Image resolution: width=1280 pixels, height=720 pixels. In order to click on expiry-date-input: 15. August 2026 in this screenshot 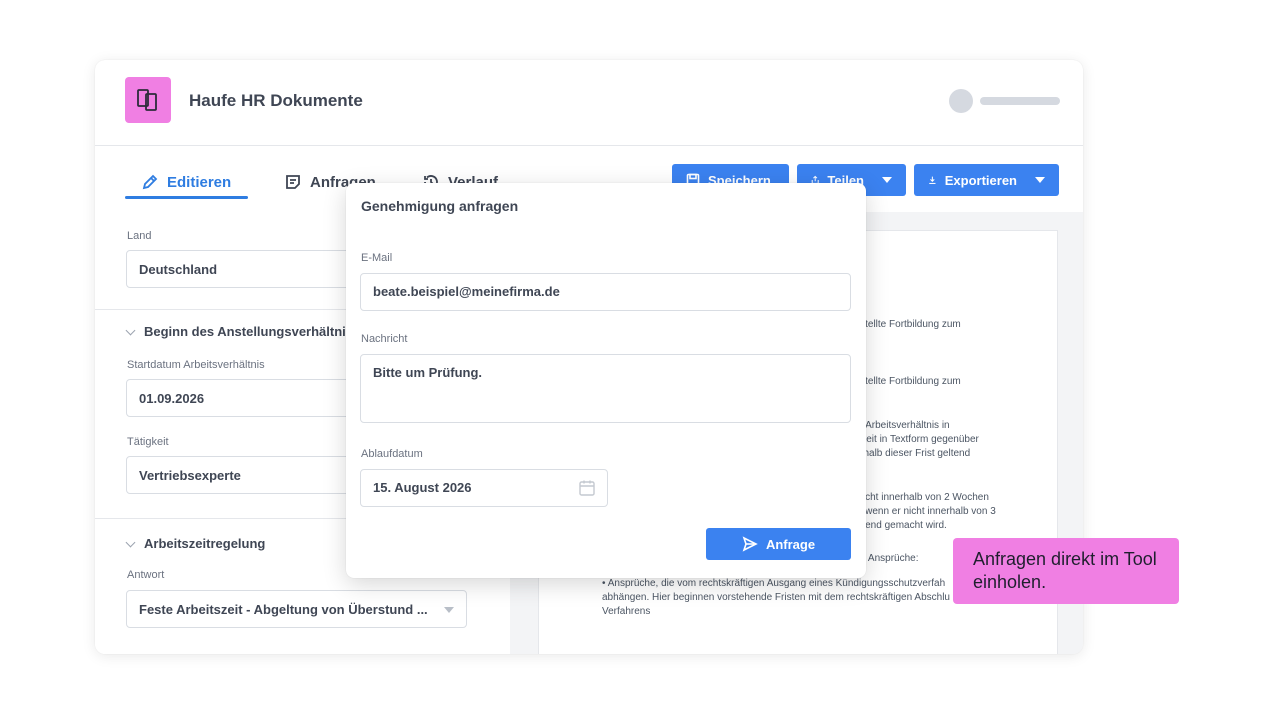, I will do `click(484, 488)`.